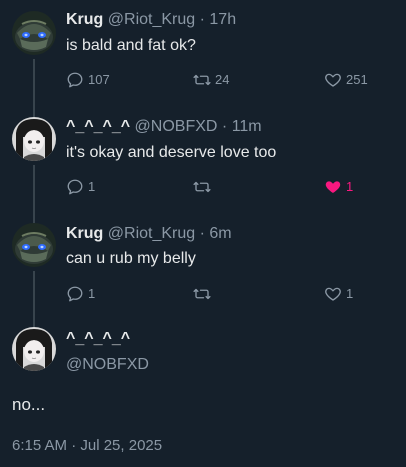 The height and width of the screenshot is (467, 406). I want to click on retweet-count: 24, so click(222, 79).